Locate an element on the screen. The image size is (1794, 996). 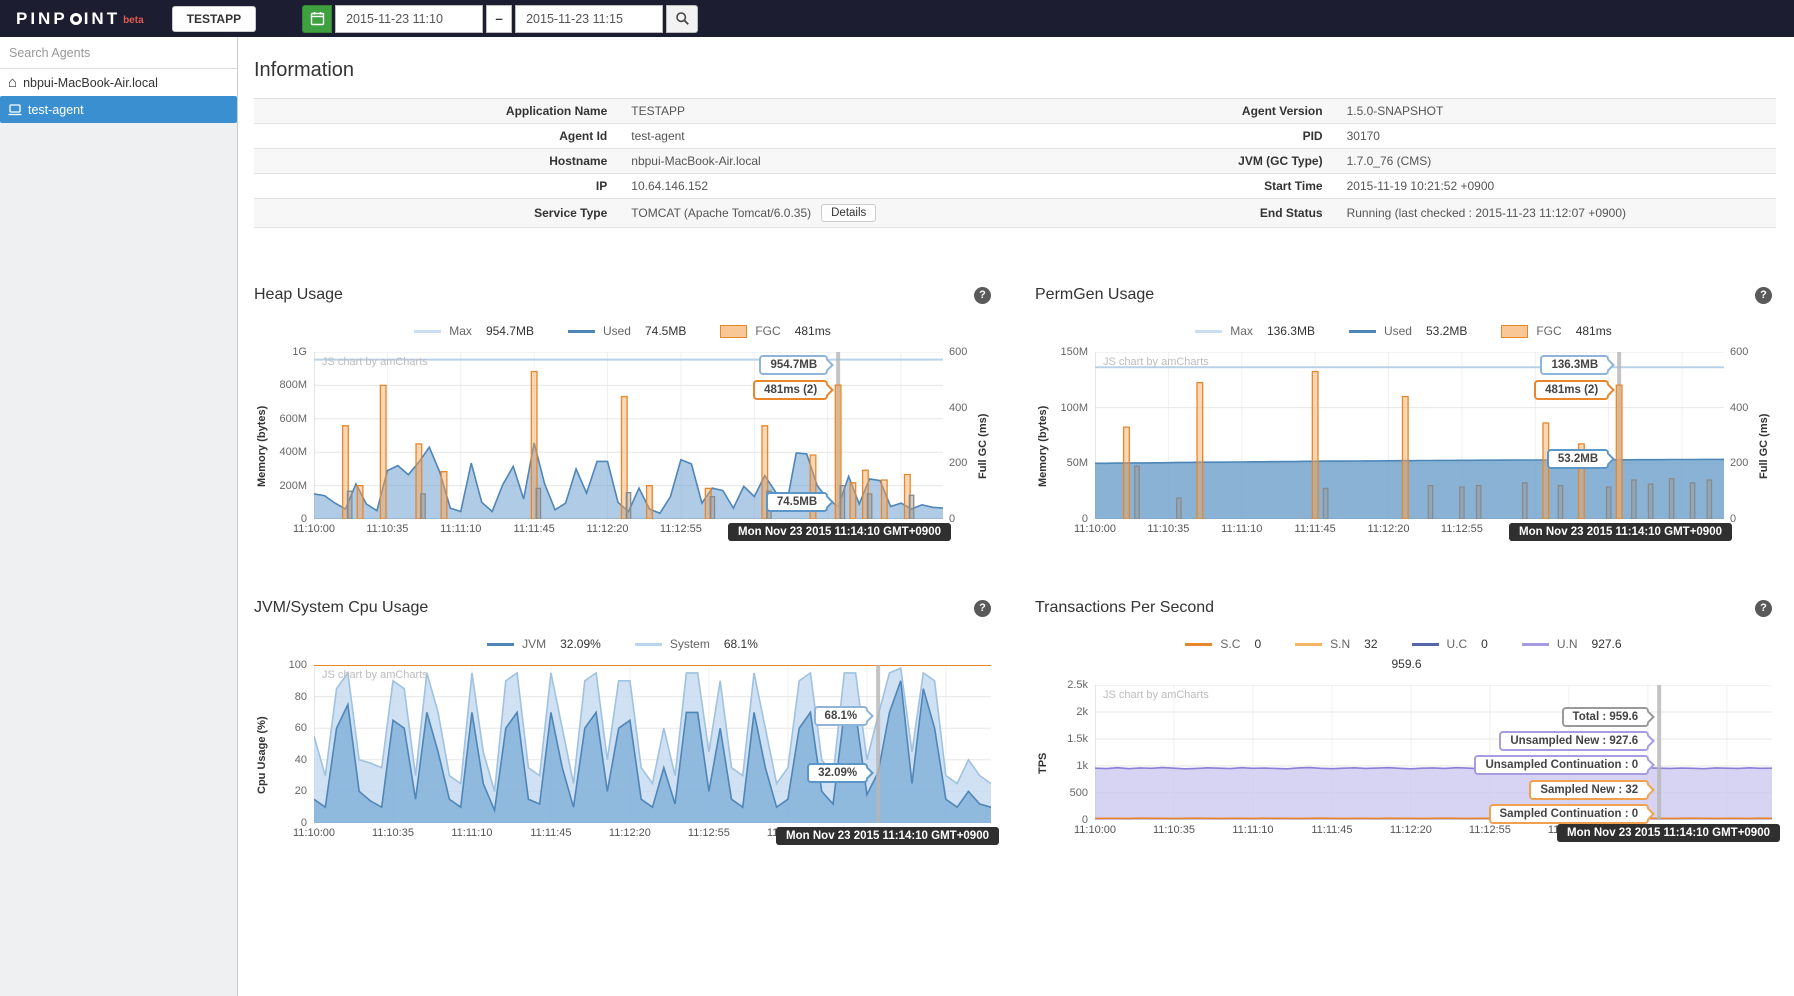
legend-item: Used 74.5MB is located at coordinates (627, 331).